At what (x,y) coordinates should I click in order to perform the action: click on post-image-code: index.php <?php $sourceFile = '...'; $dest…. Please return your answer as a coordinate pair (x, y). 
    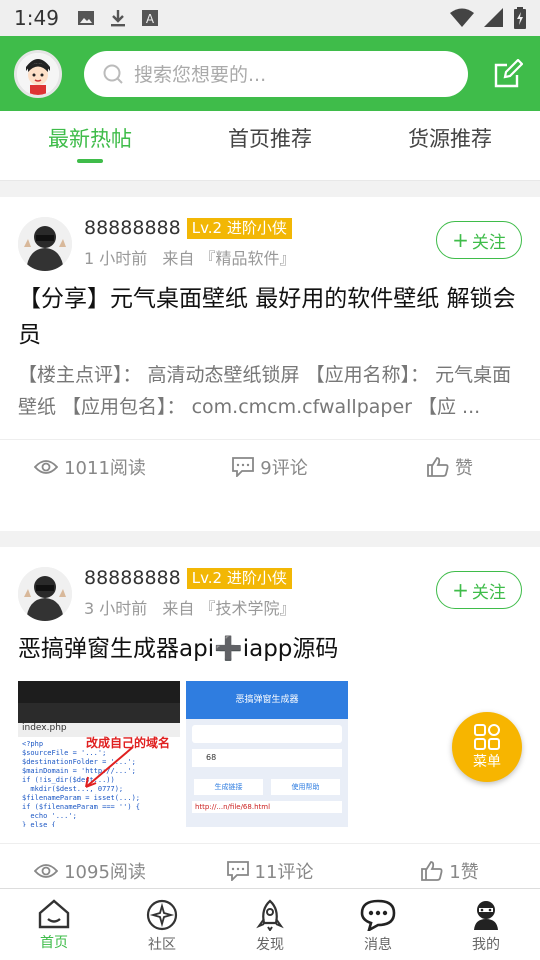
    Looking at the image, I should click on (99, 754).